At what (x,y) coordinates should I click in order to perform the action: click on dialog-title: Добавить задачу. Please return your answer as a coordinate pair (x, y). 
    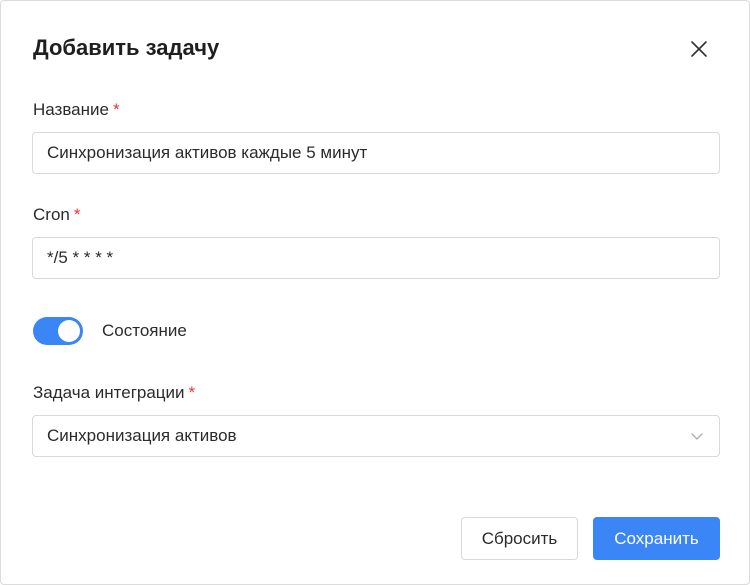
    Looking at the image, I should click on (126, 47).